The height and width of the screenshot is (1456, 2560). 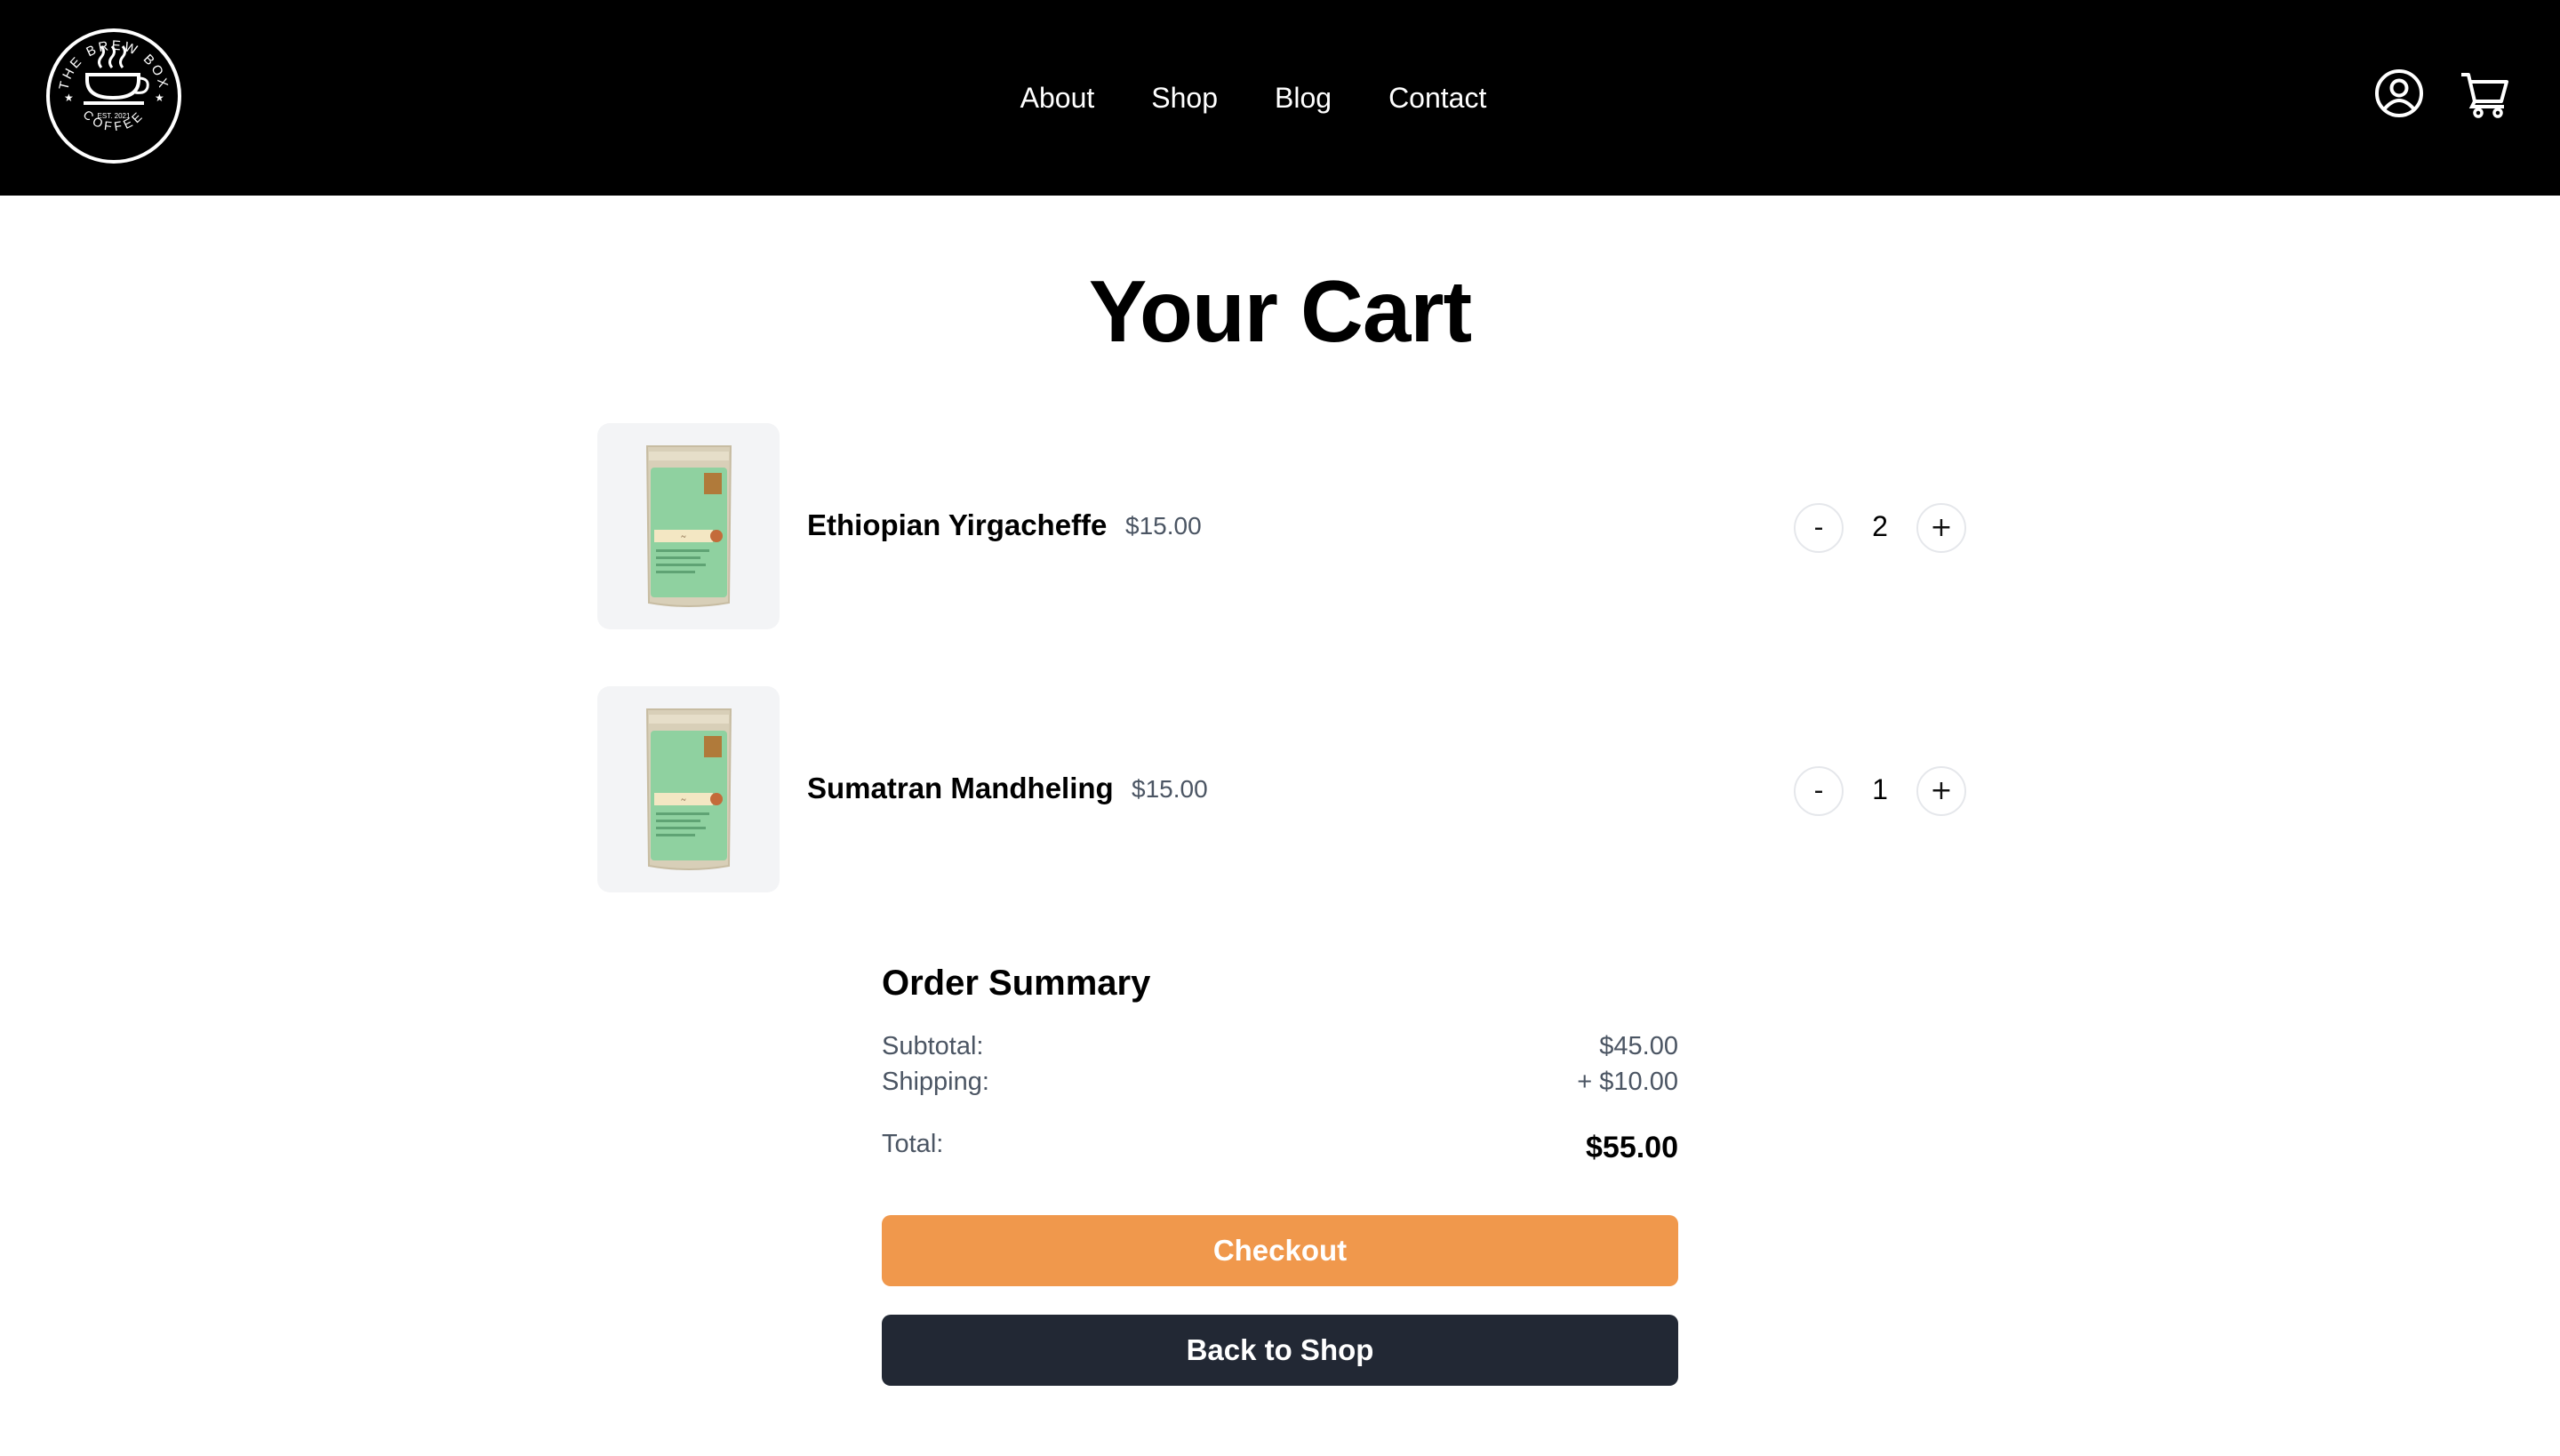 What do you see at coordinates (1280, 311) in the screenshot?
I see `page-title: Your Cart` at bounding box center [1280, 311].